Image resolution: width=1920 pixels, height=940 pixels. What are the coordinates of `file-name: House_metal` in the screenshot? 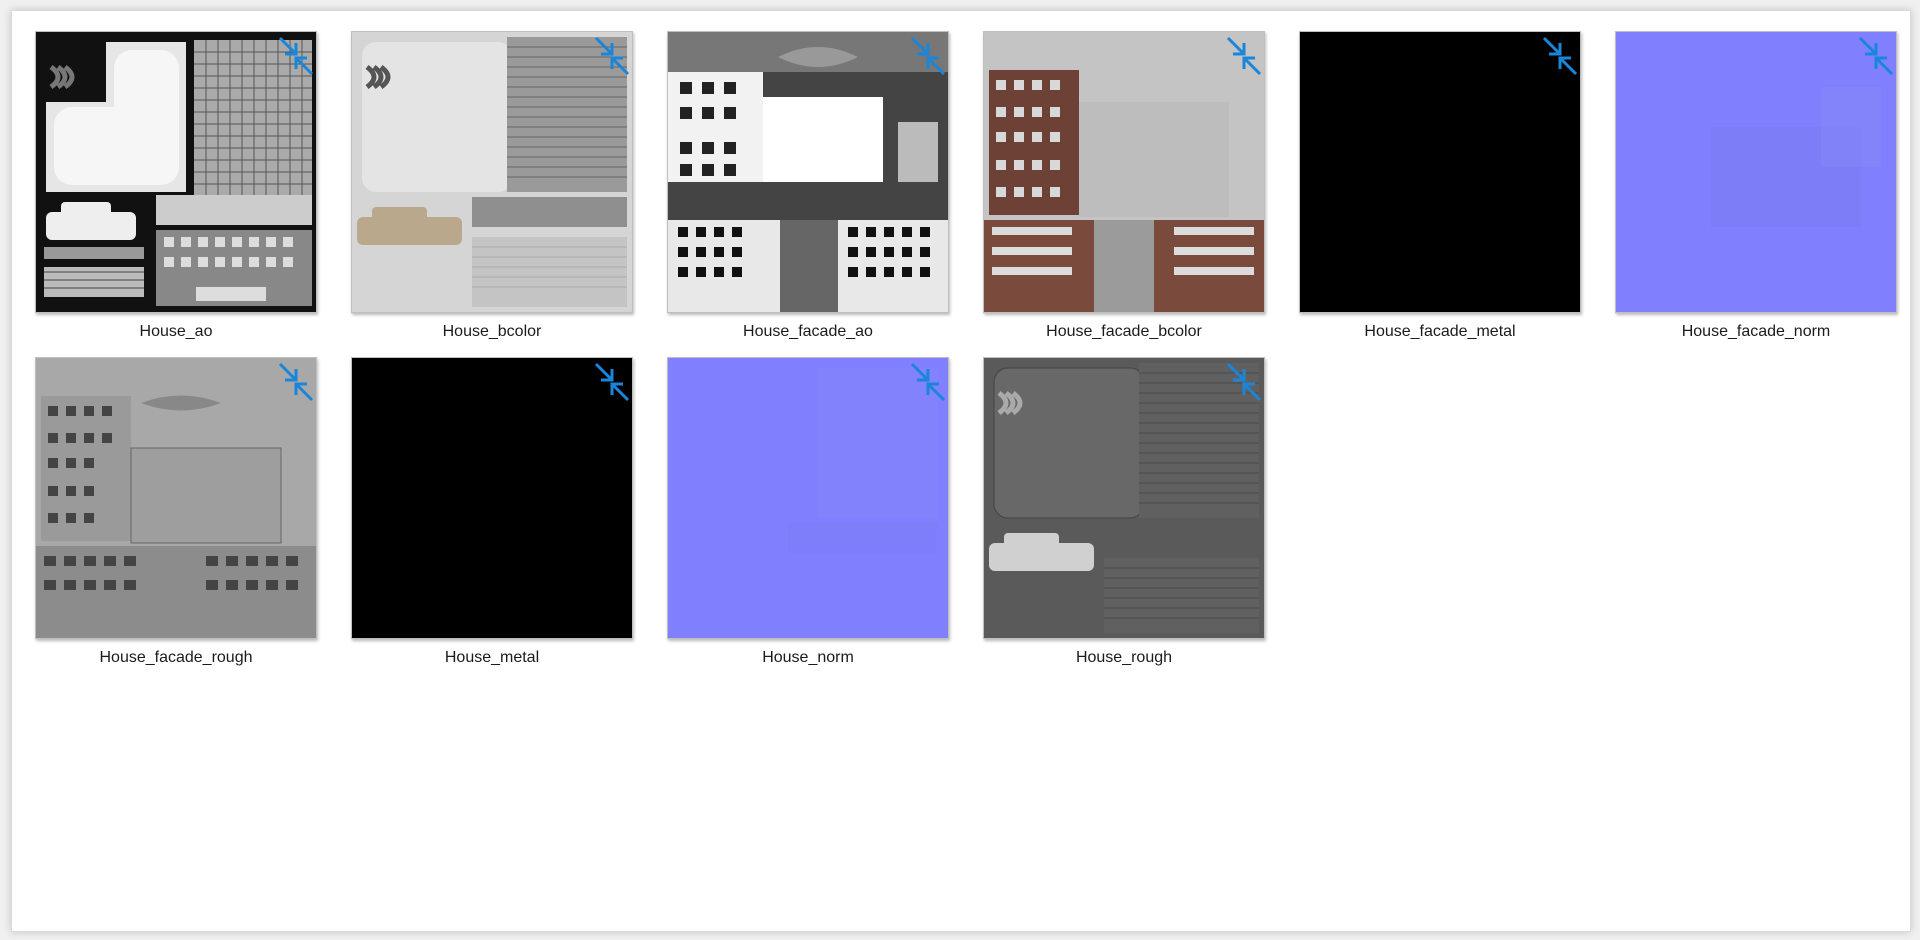 It's located at (492, 657).